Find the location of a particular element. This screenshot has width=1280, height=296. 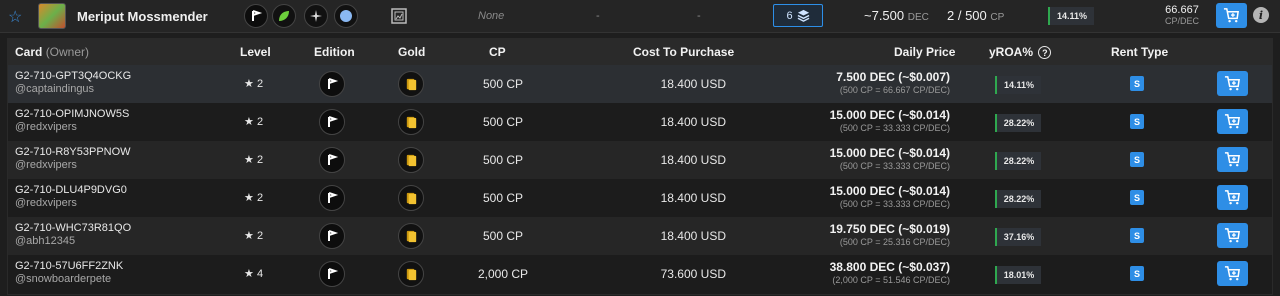

layers-icon is located at coordinates (803, 15).